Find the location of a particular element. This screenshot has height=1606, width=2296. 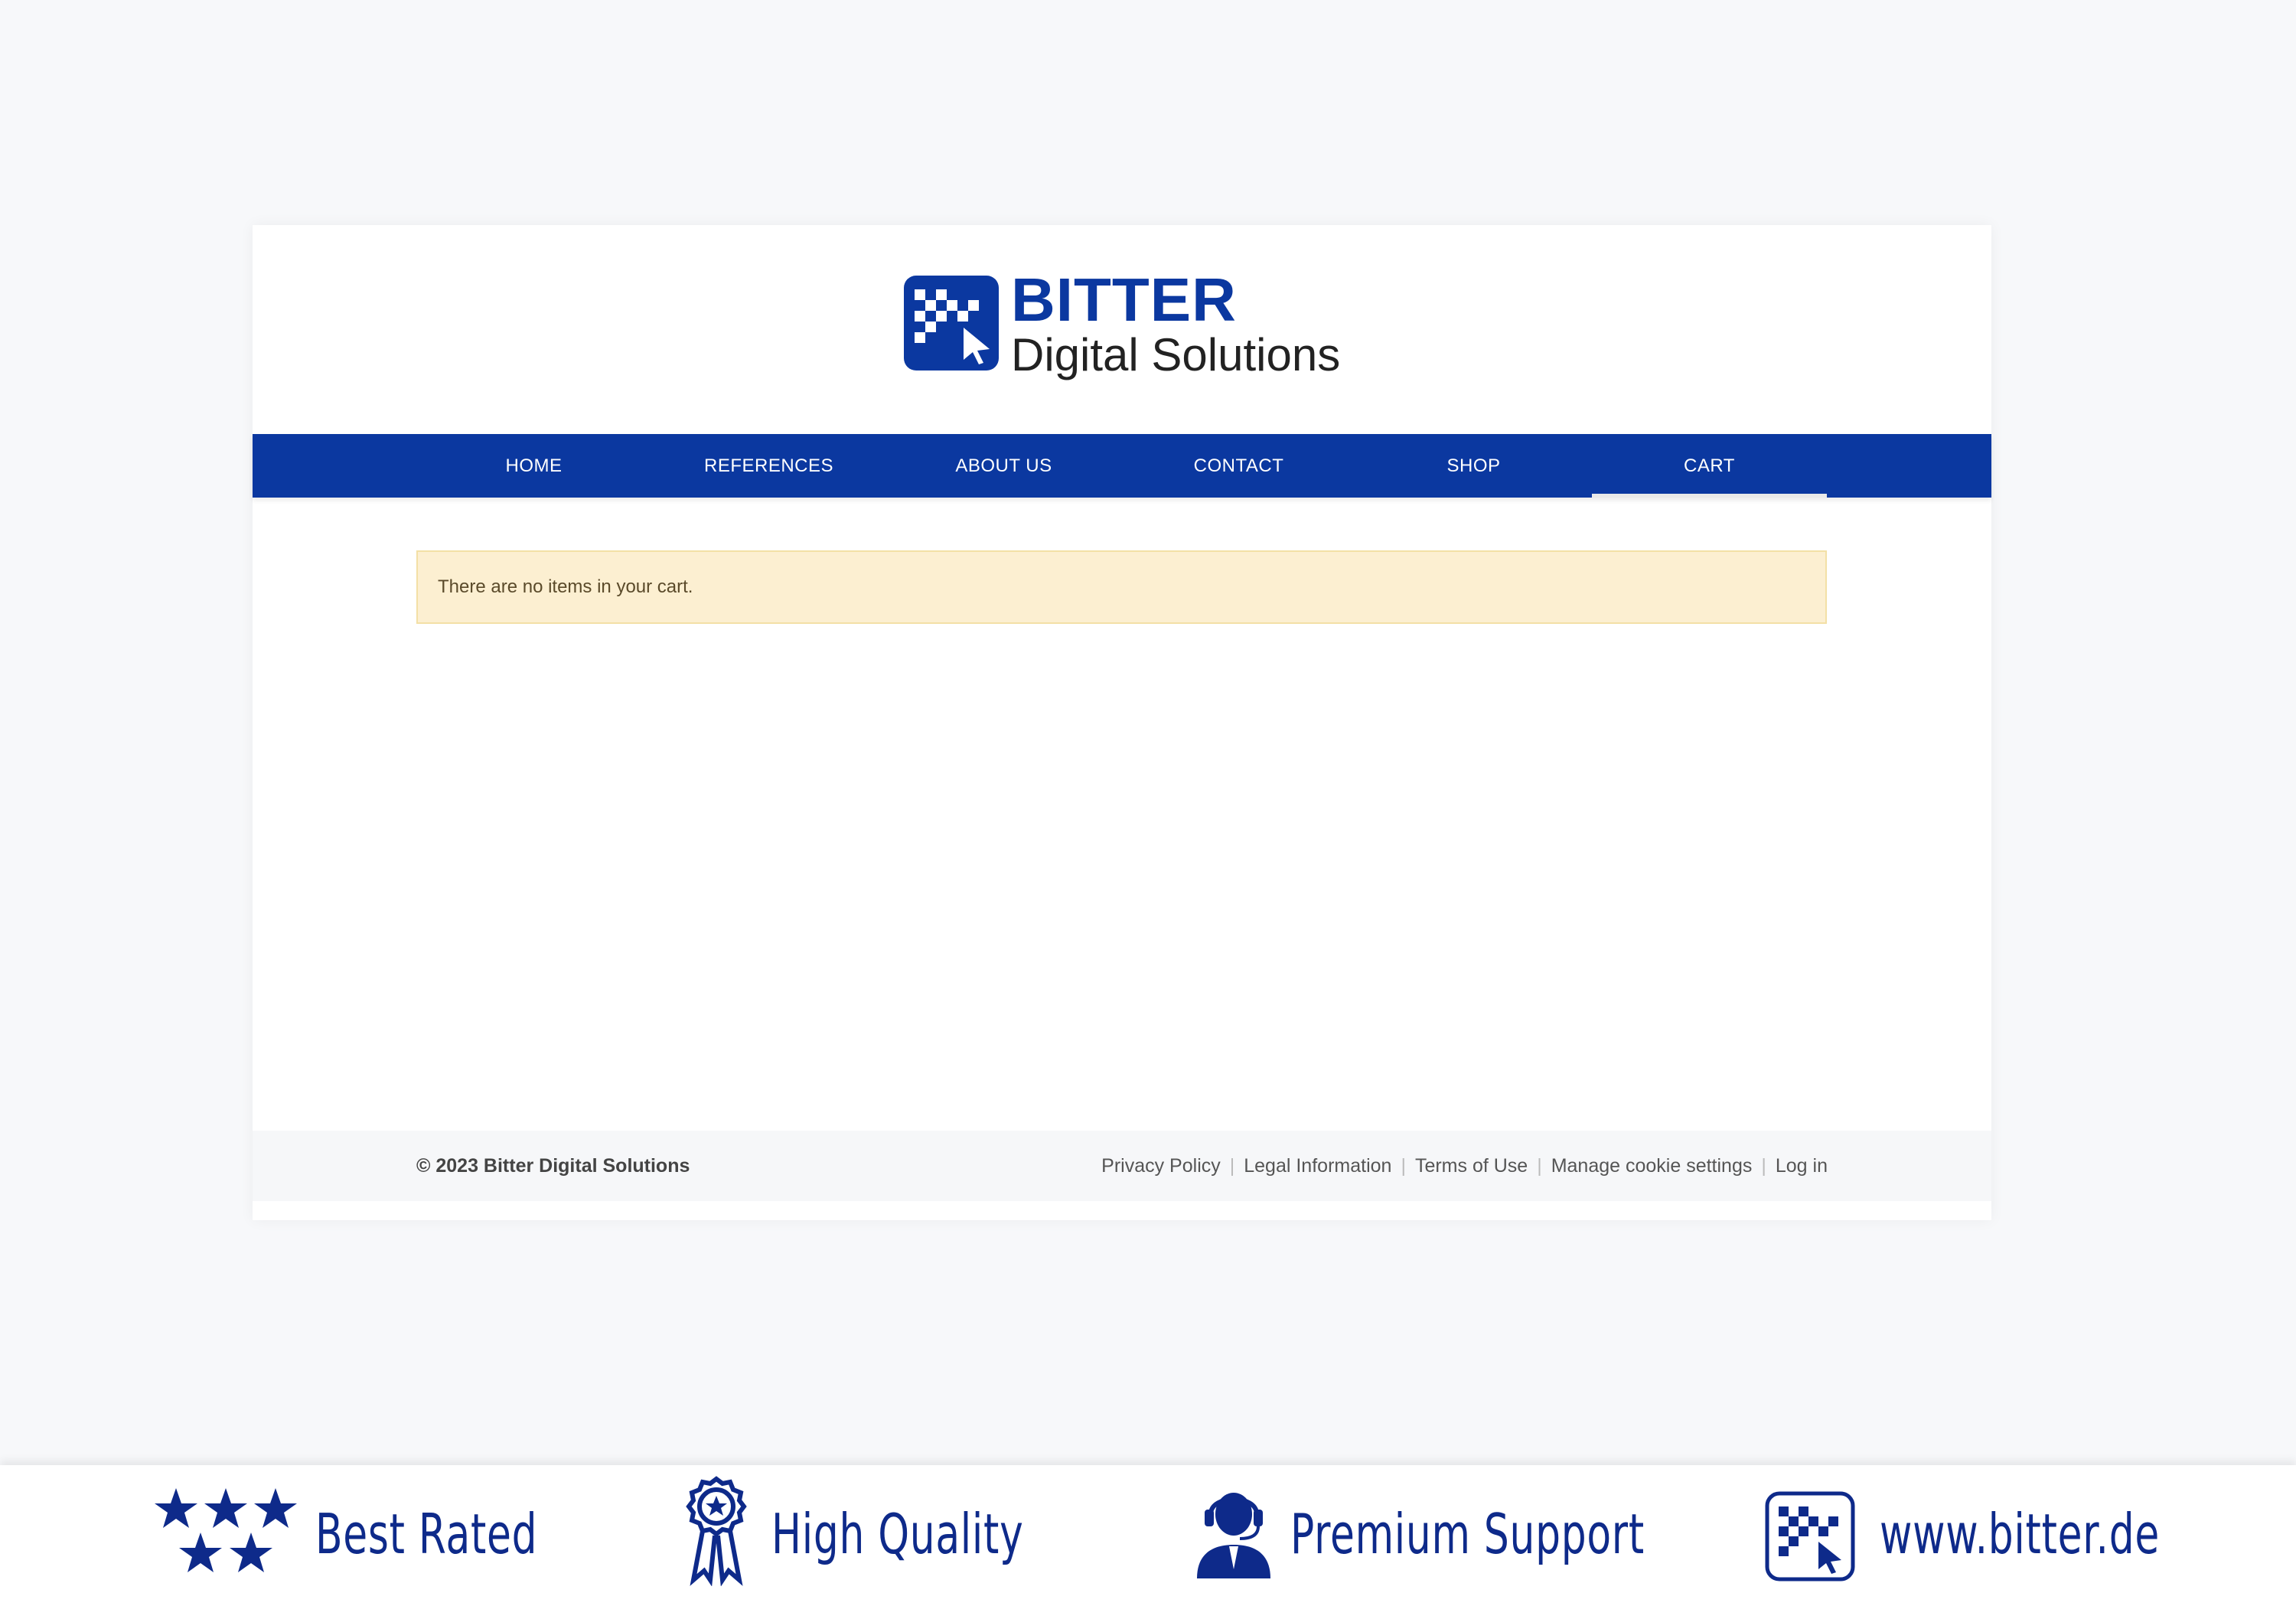

footer-link-privacy-policy: Privacy Policy is located at coordinates (1161, 1166).